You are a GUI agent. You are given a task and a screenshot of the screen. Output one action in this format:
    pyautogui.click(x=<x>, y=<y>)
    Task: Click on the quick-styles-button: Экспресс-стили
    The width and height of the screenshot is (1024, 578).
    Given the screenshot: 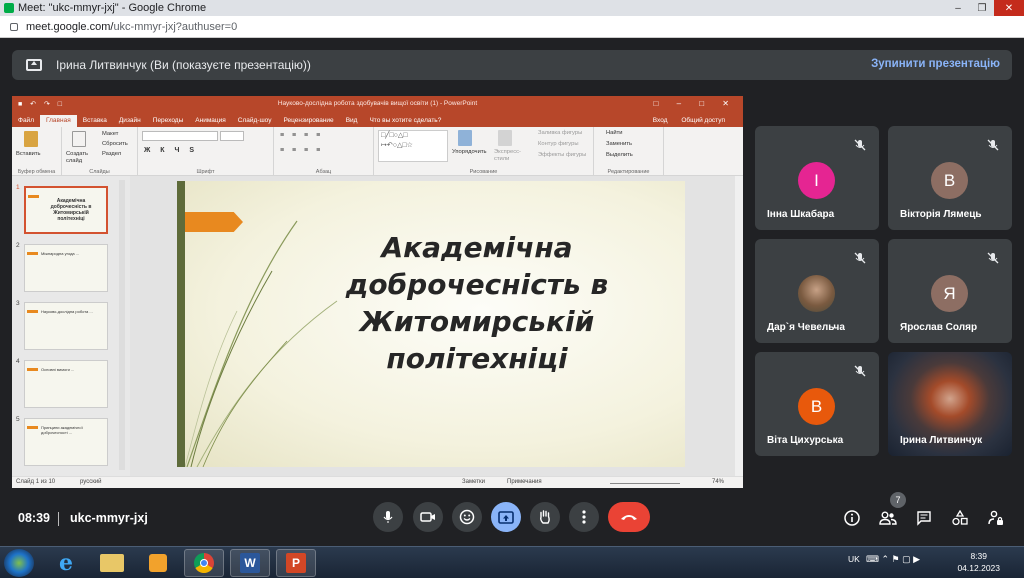 What is the action you would take?
    pyautogui.click(x=511, y=156)
    